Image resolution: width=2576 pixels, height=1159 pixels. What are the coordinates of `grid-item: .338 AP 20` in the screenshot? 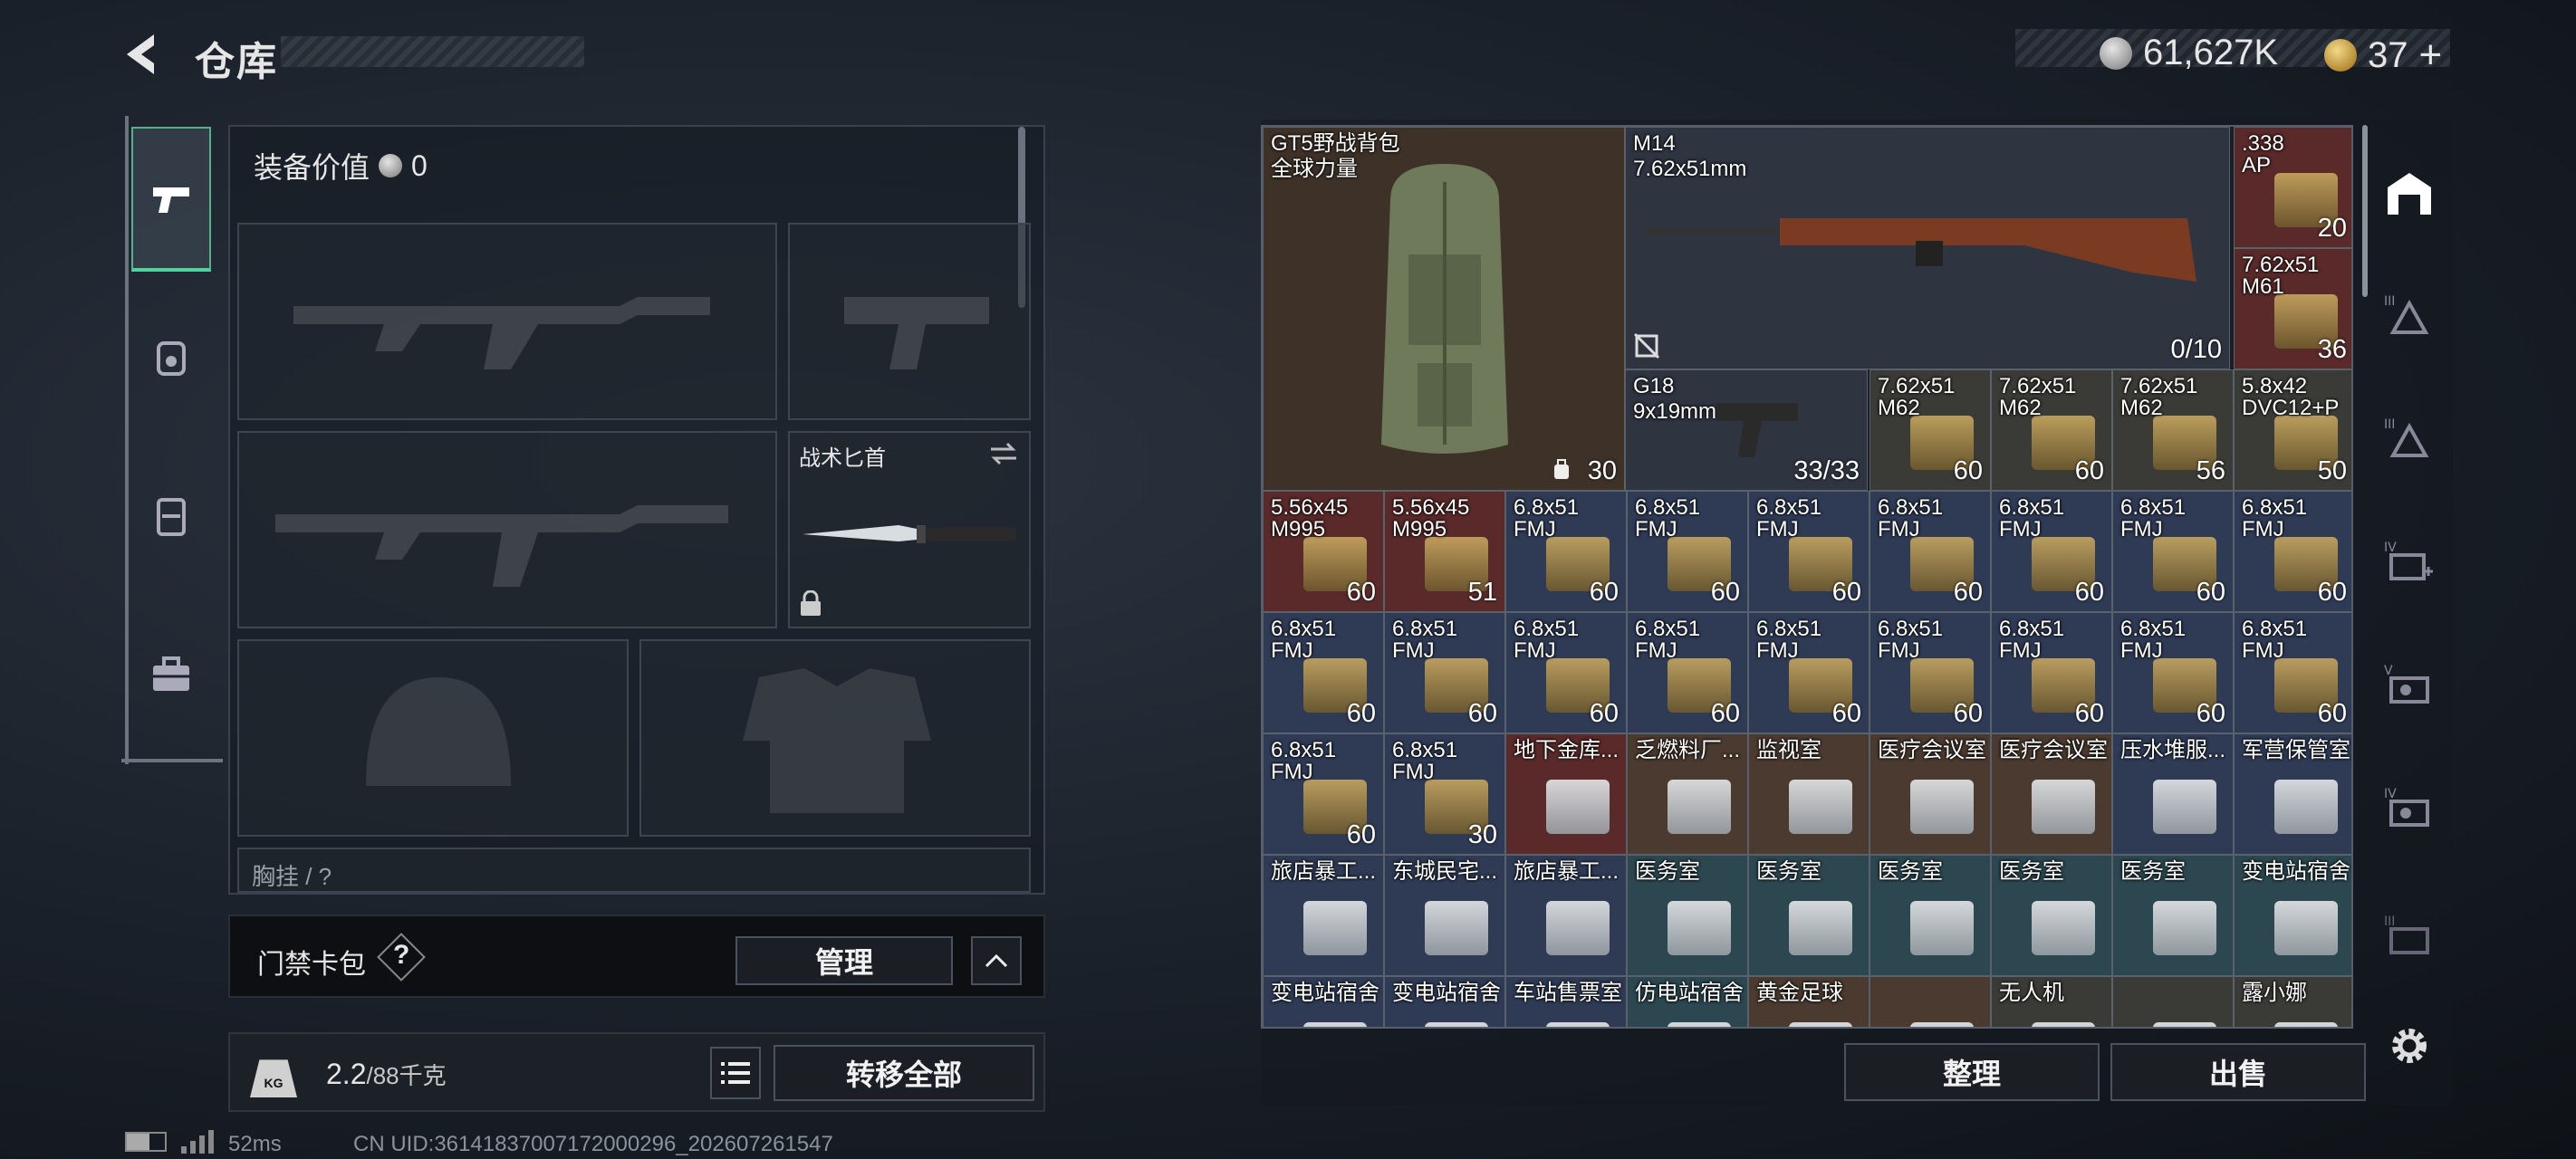 It's located at (2292, 187).